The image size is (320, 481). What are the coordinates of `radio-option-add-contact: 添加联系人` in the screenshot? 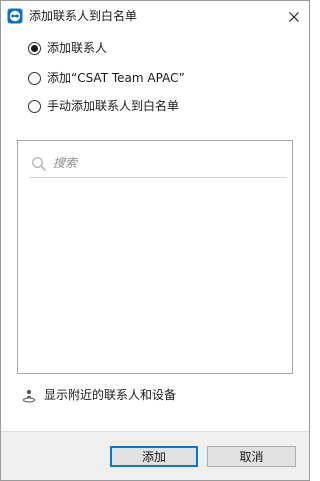 It's located at (67, 48).